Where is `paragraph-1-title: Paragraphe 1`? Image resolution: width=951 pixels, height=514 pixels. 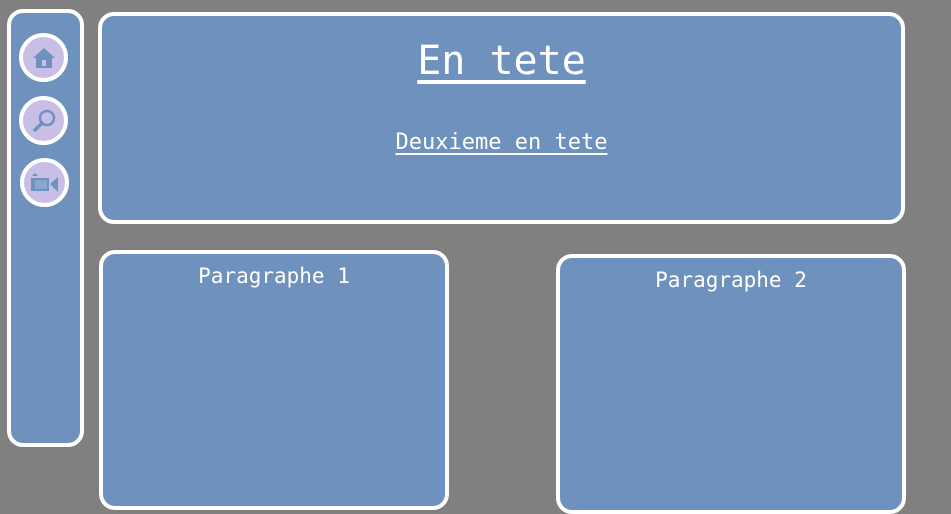 paragraph-1-title: Paragraphe 1 is located at coordinates (274, 276).